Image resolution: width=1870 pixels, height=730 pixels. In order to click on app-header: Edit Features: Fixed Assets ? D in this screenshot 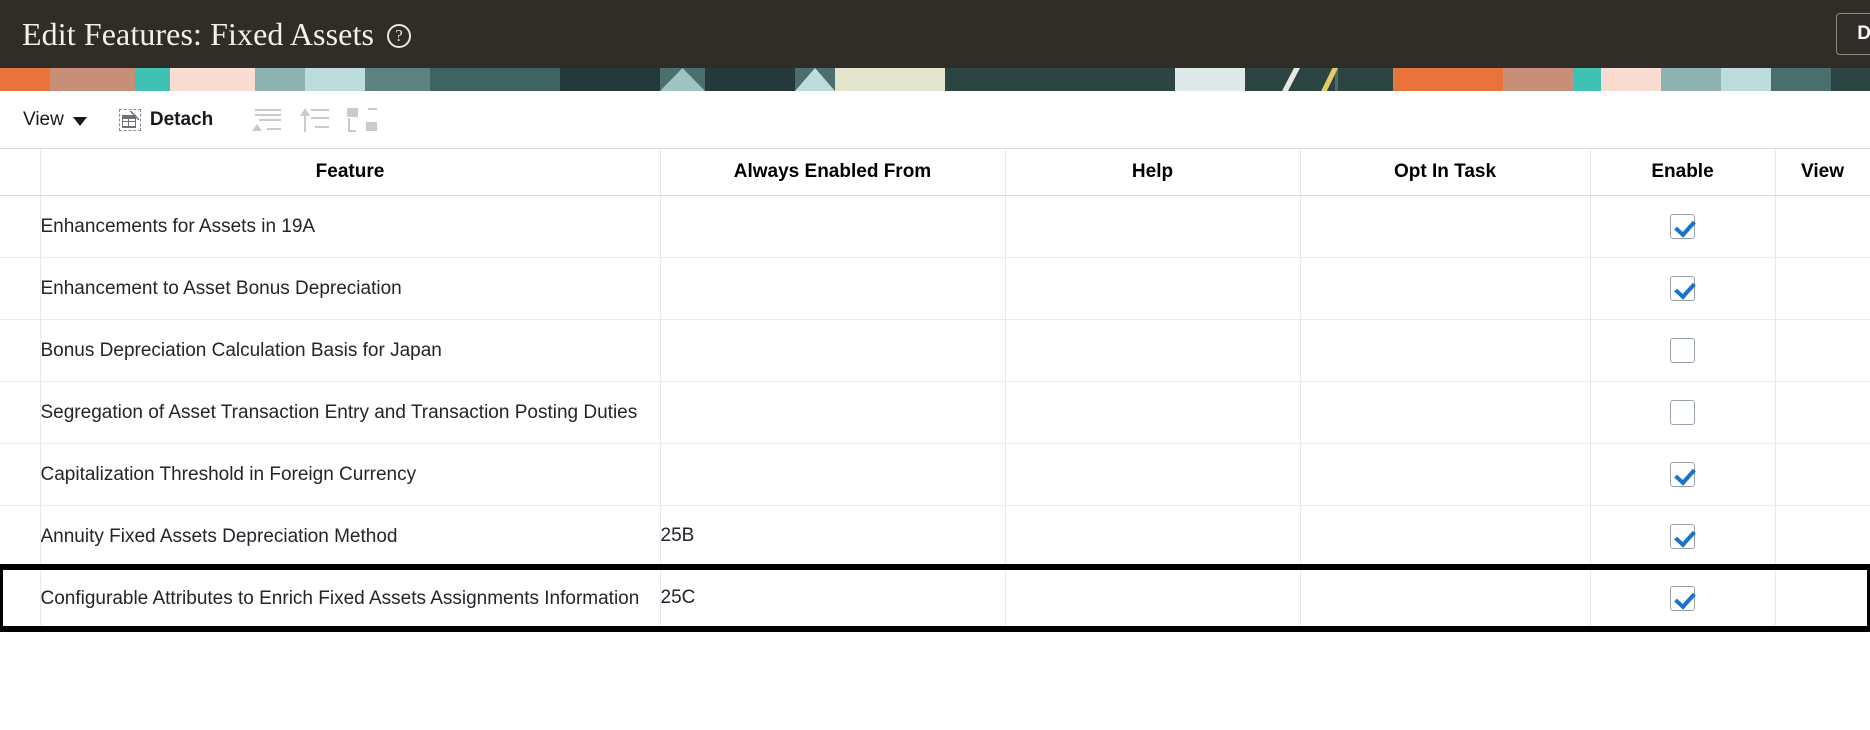, I will do `click(935, 34)`.